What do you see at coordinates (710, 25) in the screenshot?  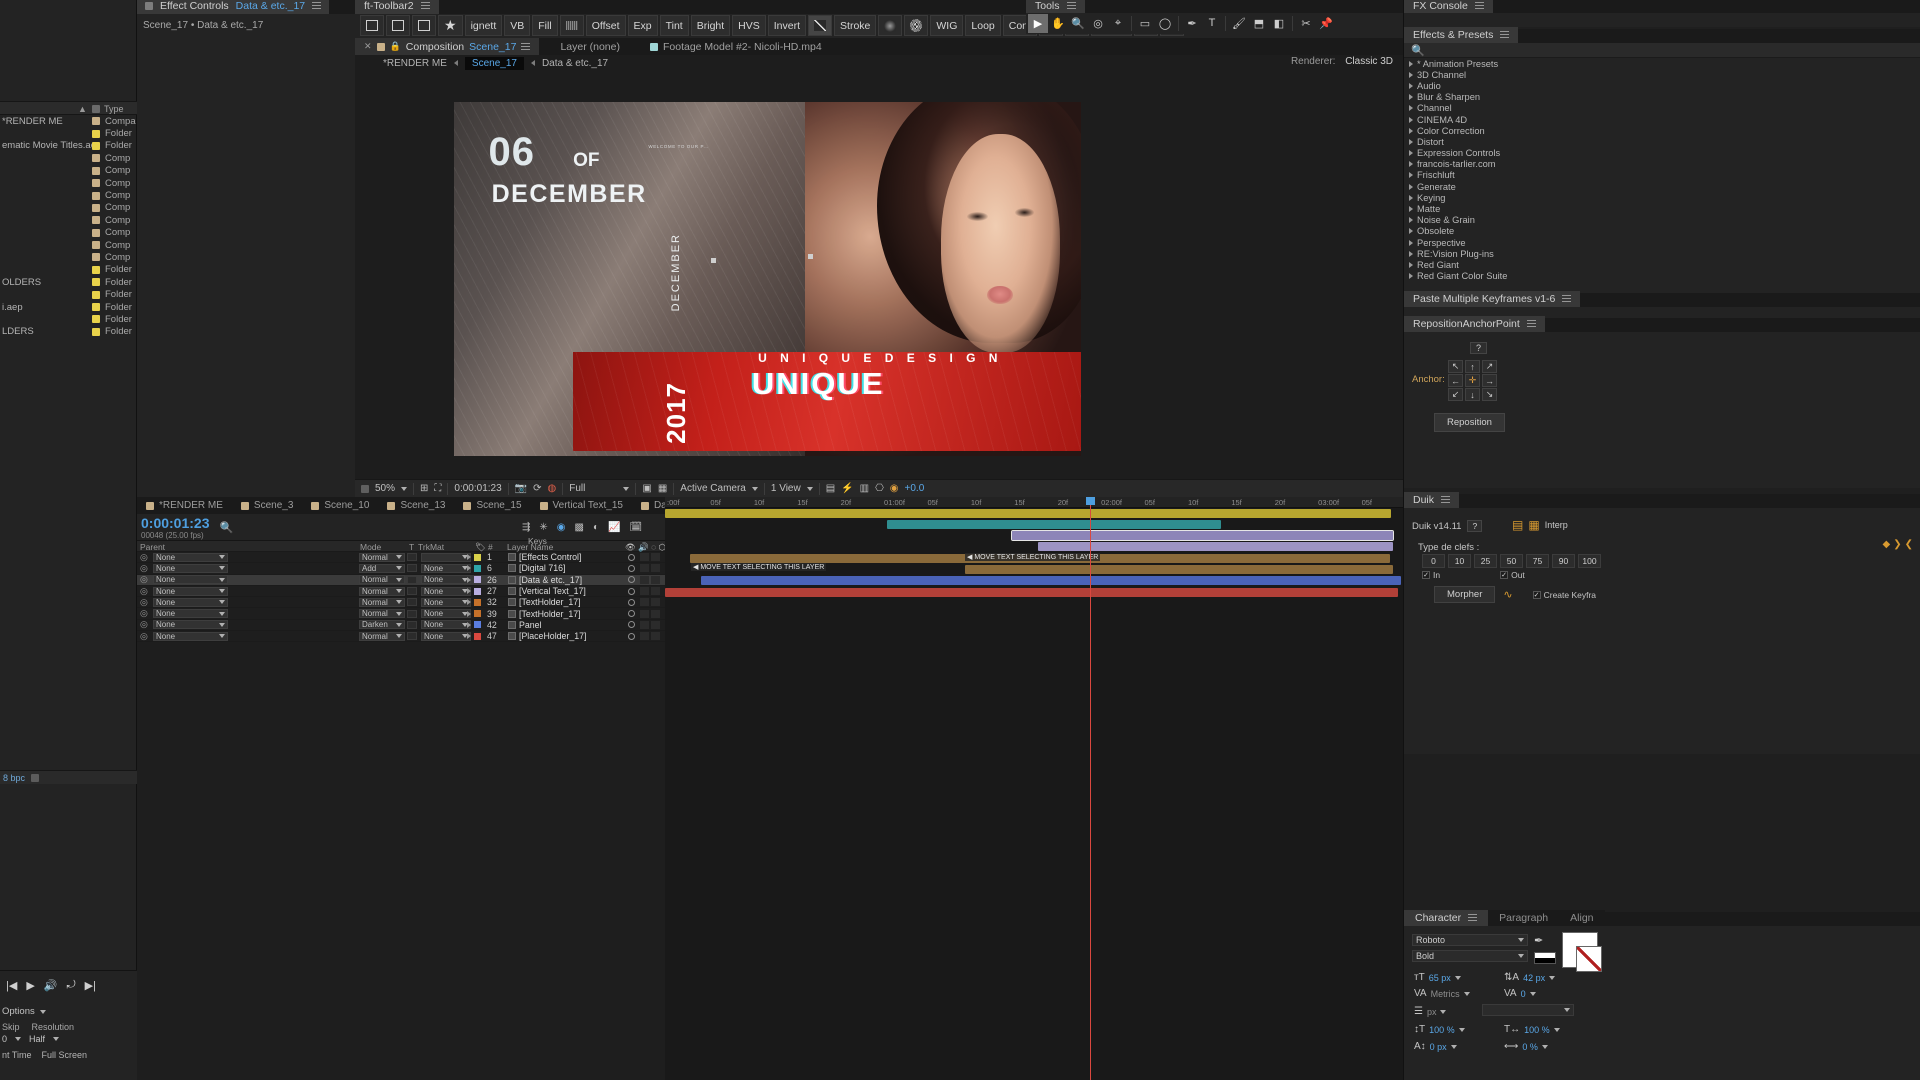 I see `ft-button-bright: Bright` at bounding box center [710, 25].